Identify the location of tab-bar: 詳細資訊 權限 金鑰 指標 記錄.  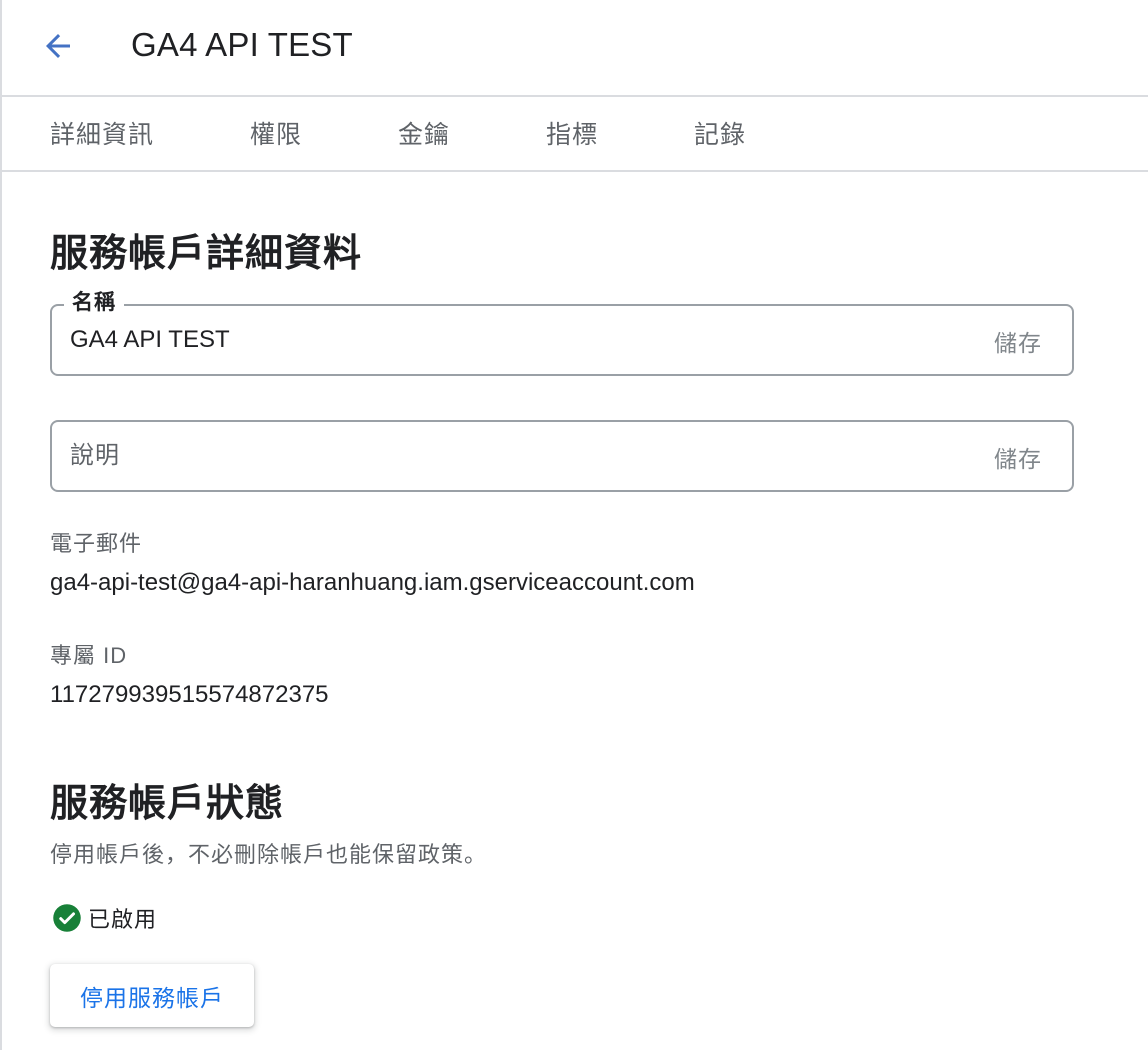
(574, 134).